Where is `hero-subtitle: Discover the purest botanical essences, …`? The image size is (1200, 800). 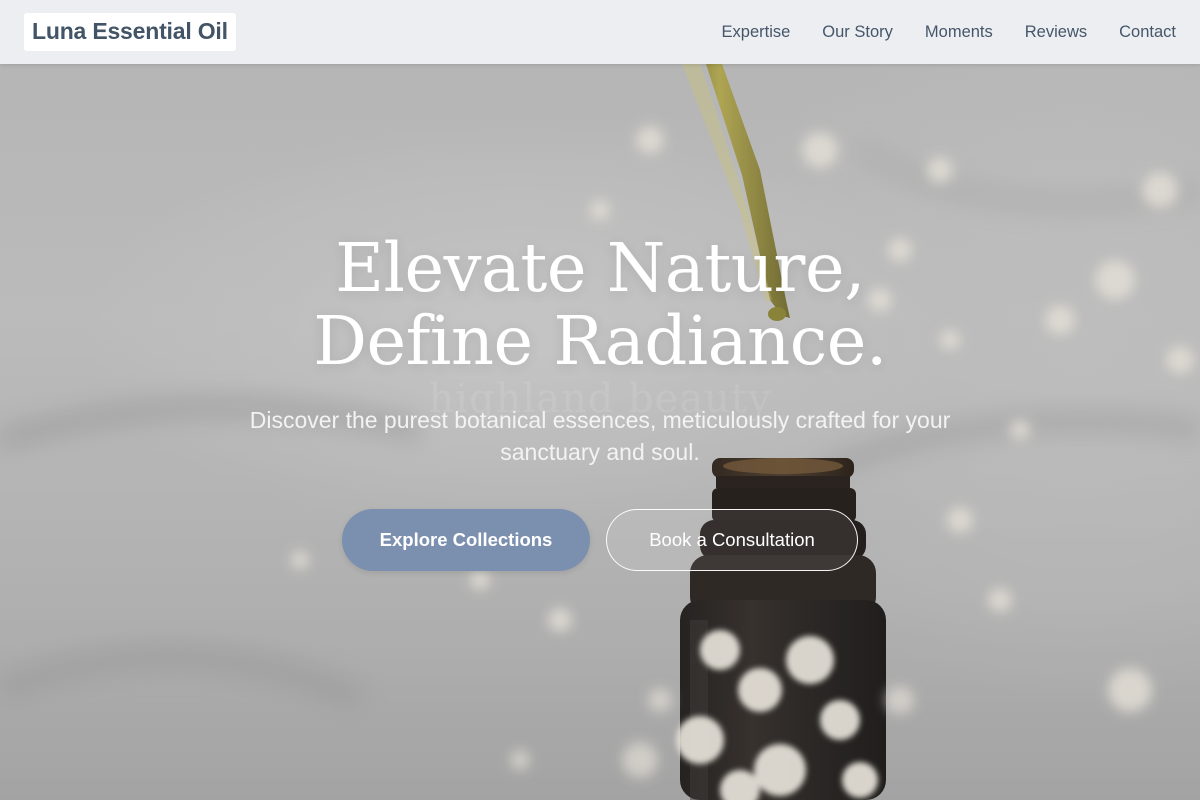 hero-subtitle: Discover the purest botanical essences, … is located at coordinates (600, 436).